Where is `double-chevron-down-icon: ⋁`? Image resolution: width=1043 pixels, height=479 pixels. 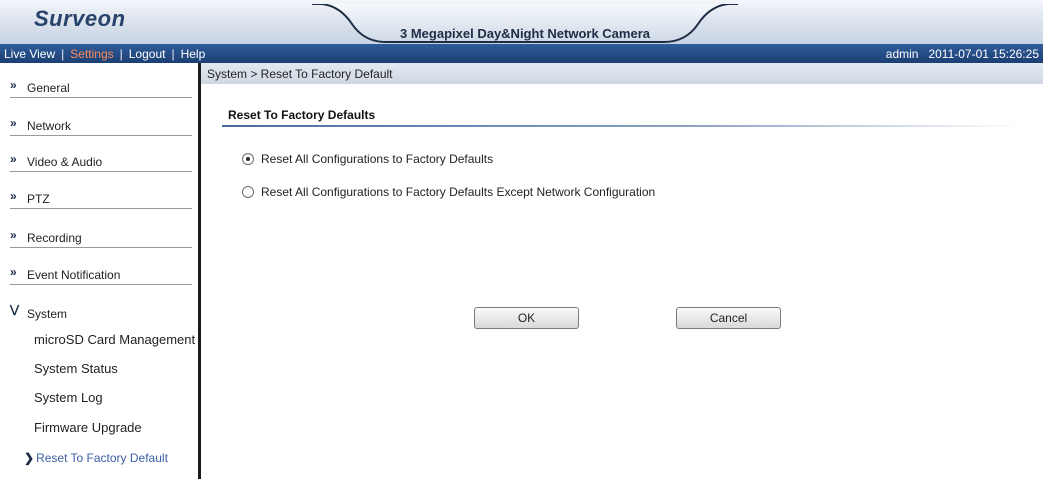 double-chevron-down-icon: ⋁ is located at coordinates (15, 310).